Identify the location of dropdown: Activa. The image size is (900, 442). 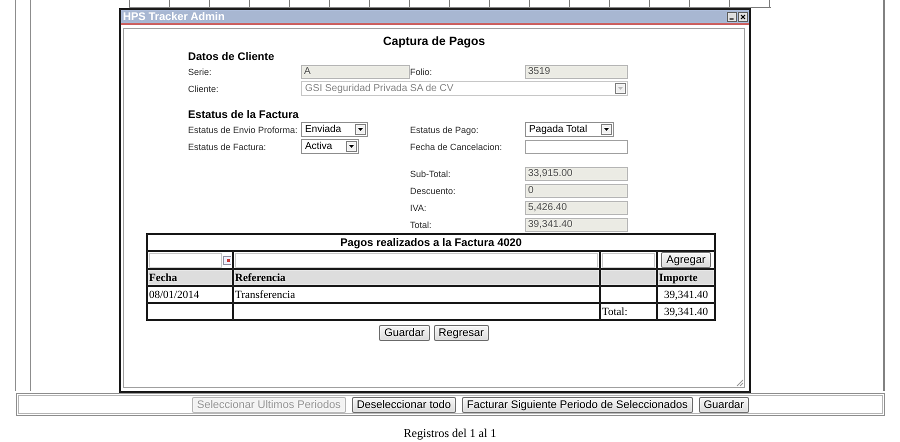
(330, 146).